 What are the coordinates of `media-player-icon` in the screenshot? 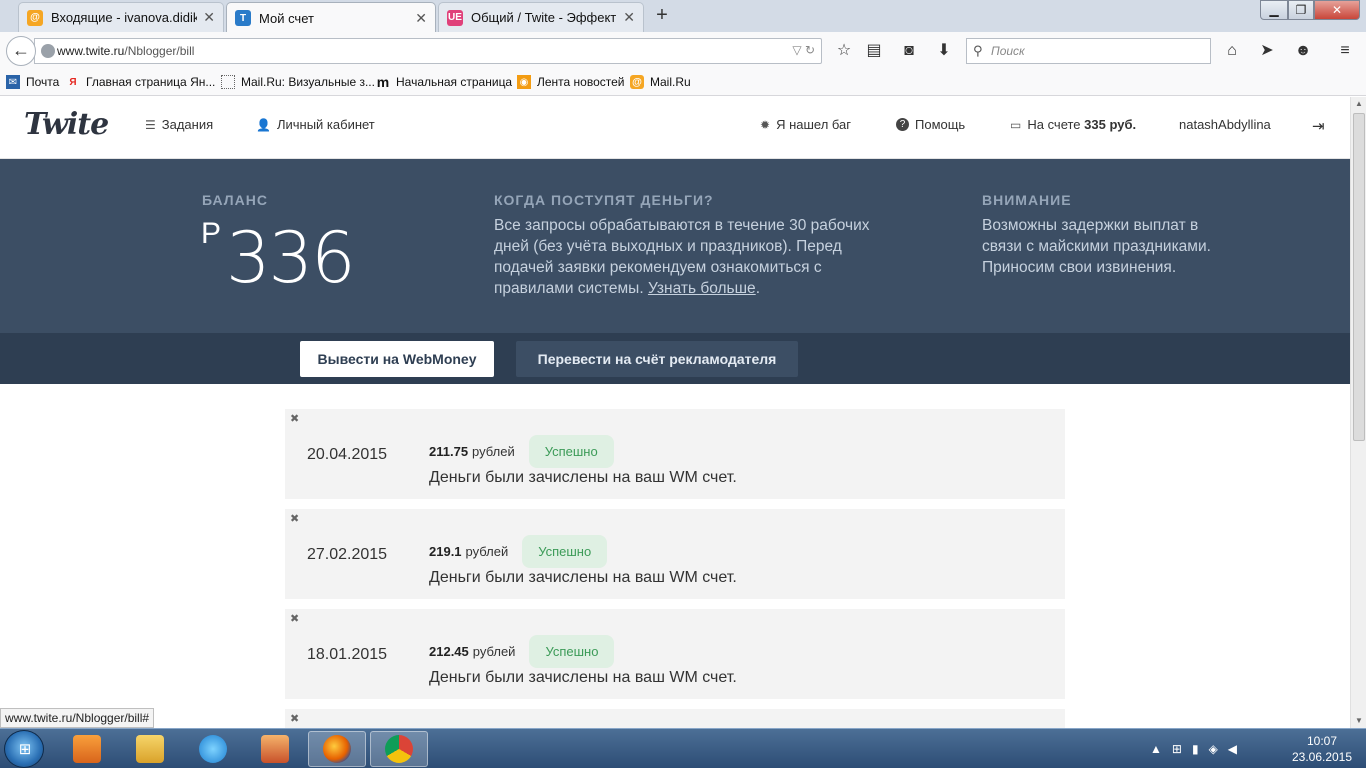 It's located at (87, 749).